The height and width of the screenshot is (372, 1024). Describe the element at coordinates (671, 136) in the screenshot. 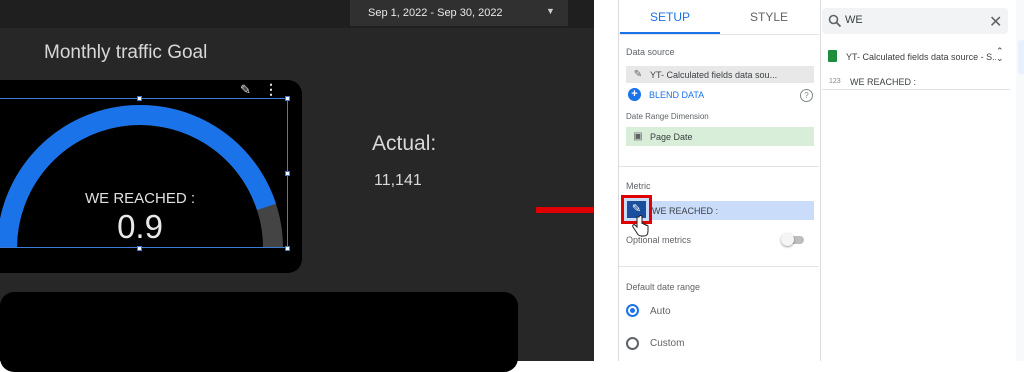

I see `date-dimension-name: Page Date` at that location.